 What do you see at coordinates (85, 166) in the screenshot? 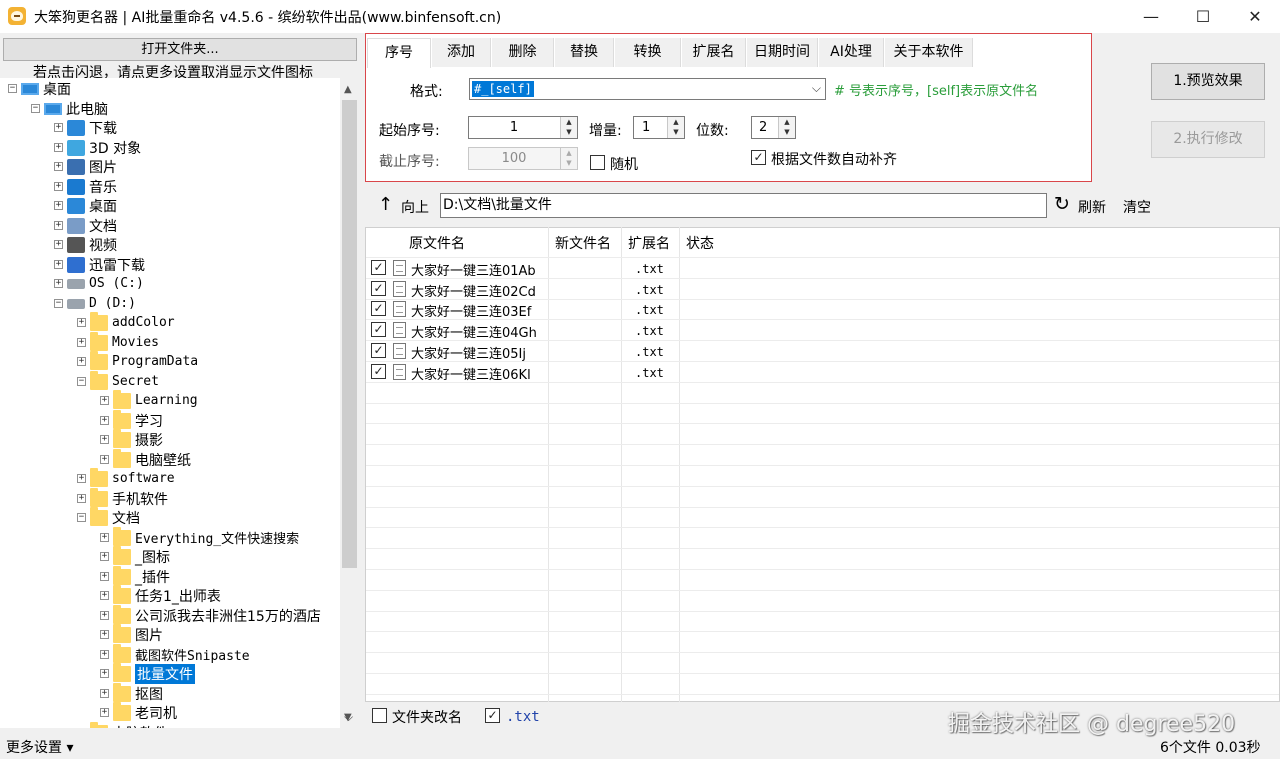
I see `tree-node: + 图片` at bounding box center [85, 166].